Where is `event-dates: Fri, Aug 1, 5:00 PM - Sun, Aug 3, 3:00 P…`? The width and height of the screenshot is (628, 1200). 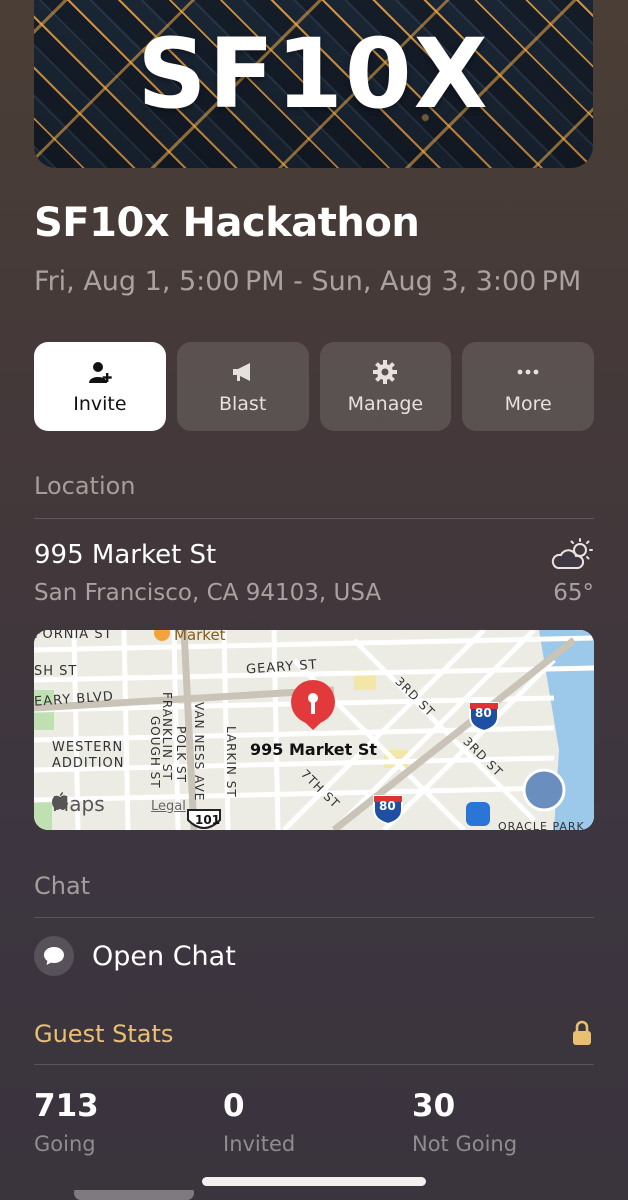 event-dates: Fri, Aug 1, 5:00 PM - Sun, Aug 3, 3:00 P… is located at coordinates (308, 281).